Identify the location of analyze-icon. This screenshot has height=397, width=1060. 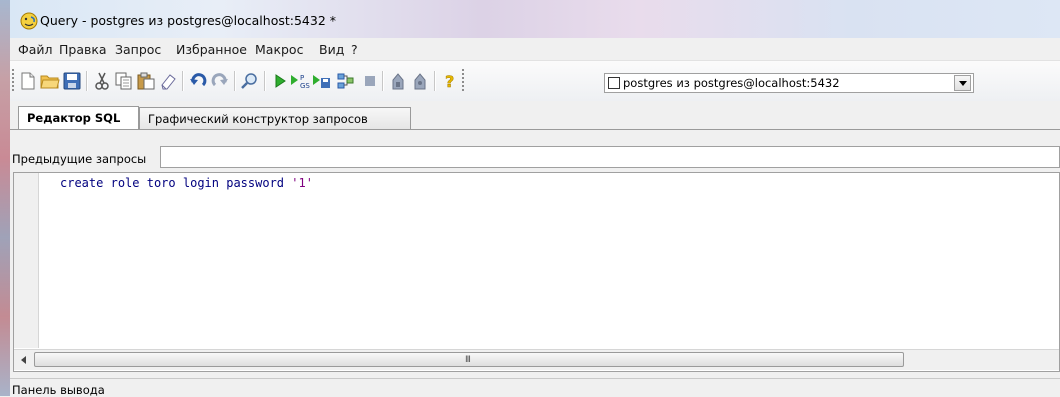
(420, 81).